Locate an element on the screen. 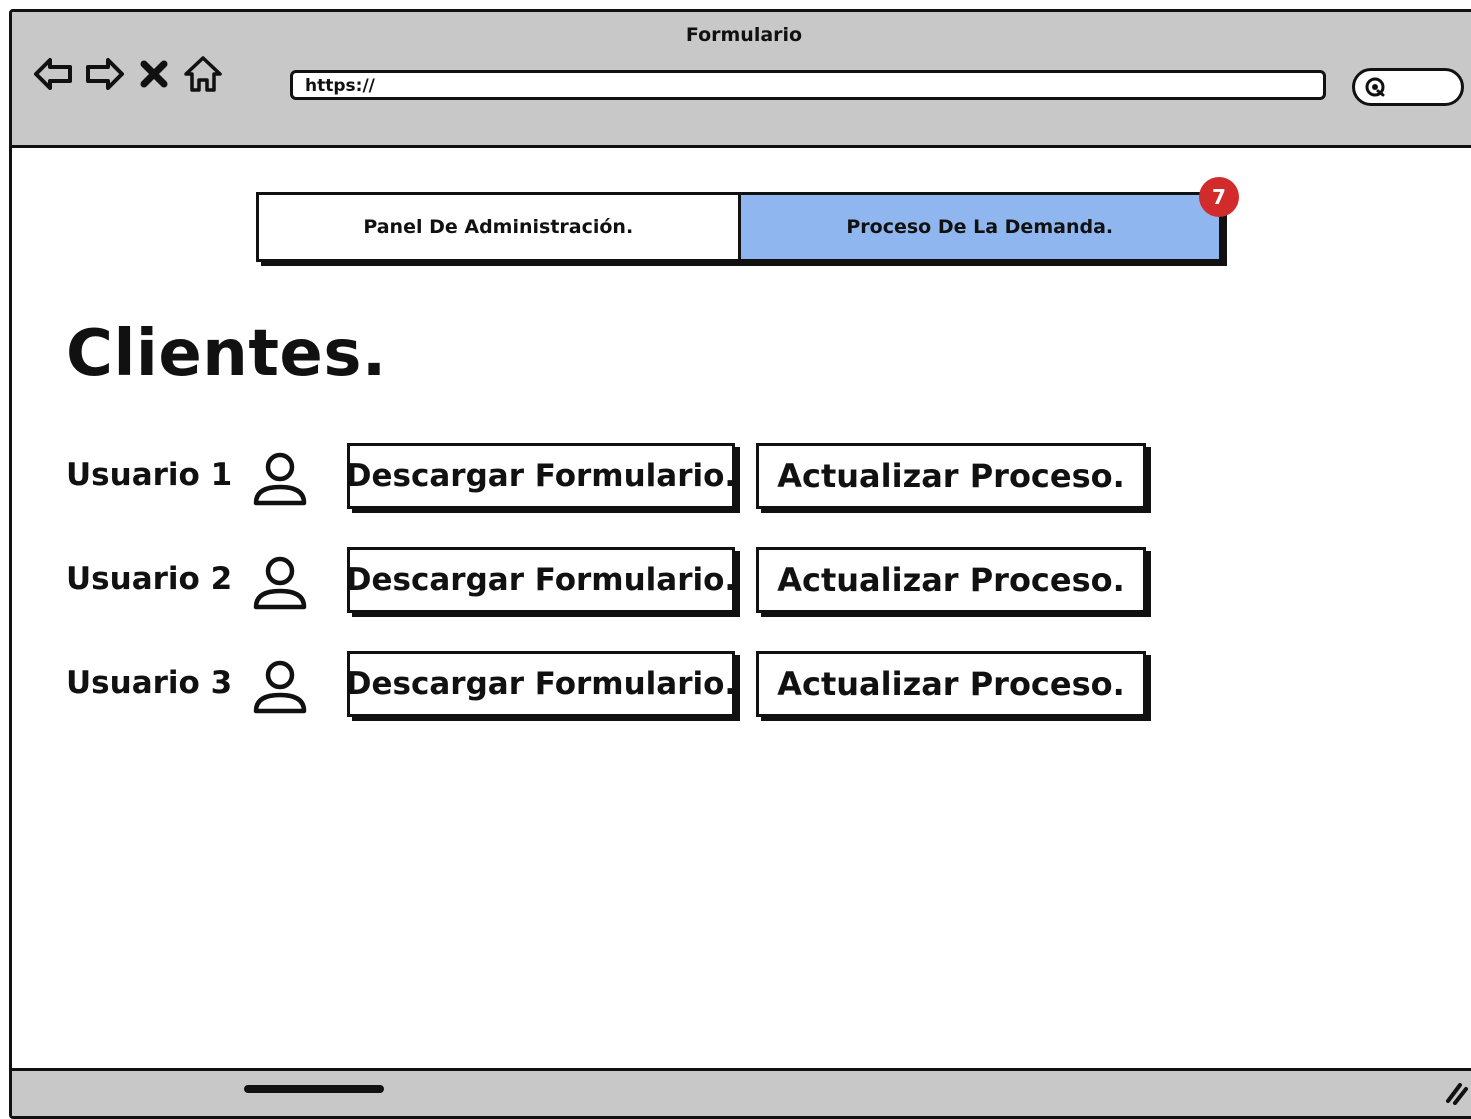 This screenshot has width=1471, height=1119. home-icon is located at coordinates (203, 74).